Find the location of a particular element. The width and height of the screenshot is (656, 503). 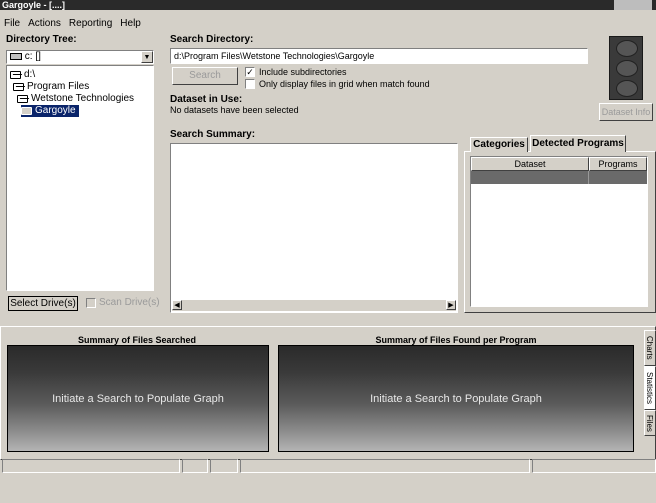

scroll-left-icon: ◀ is located at coordinates (177, 305).